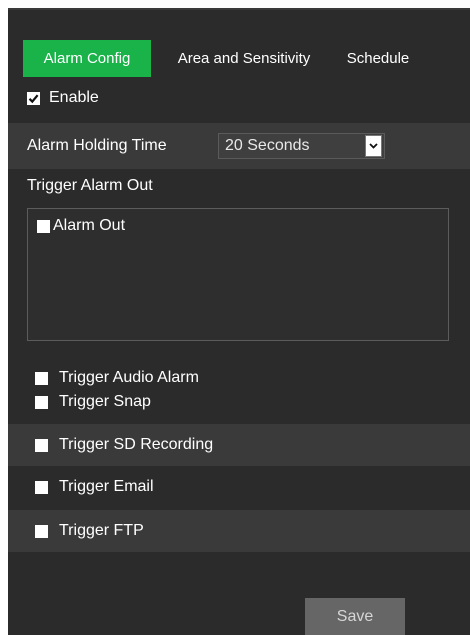 The image size is (470, 635). Describe the element at coordinates (267, 145) in the screenshot. I see `holding-time-value: 20 Seconds` at that location.